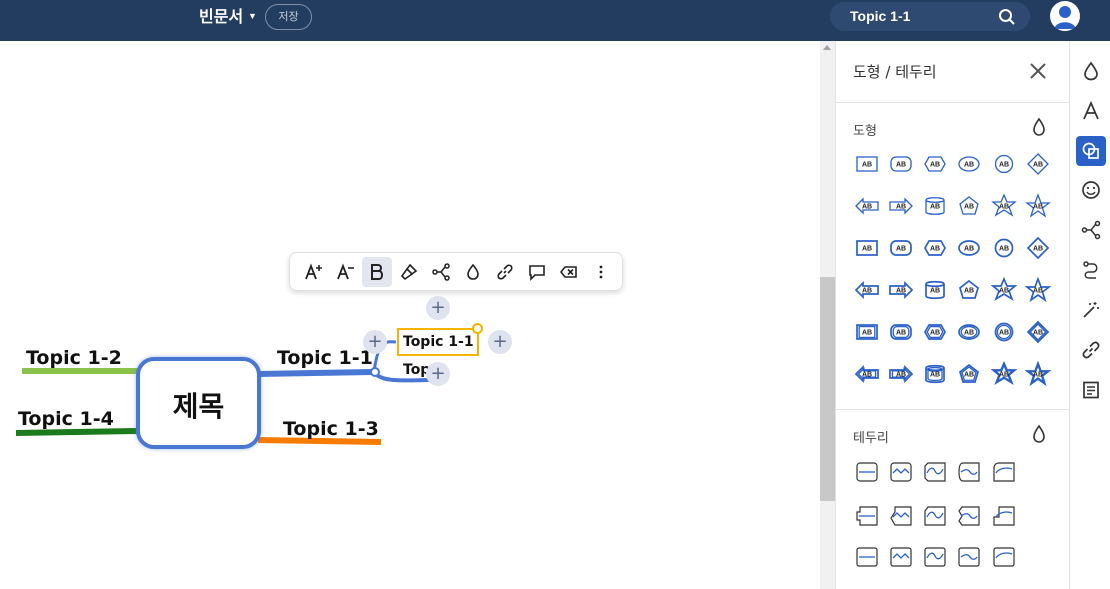 The width and height of the screenshot is (1110, 589). I want to click on comment-button, so click(537, 272).